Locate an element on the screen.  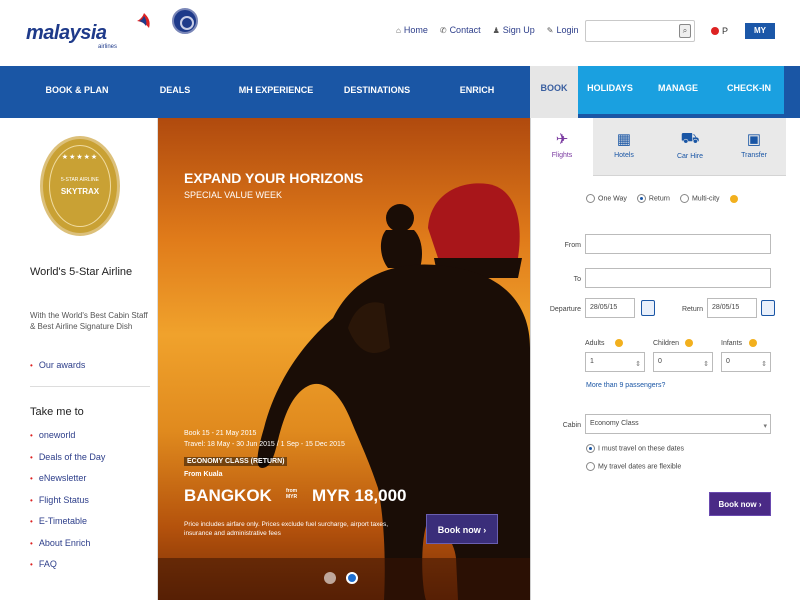
country-selector: MY is located at coordinates (760, 31).